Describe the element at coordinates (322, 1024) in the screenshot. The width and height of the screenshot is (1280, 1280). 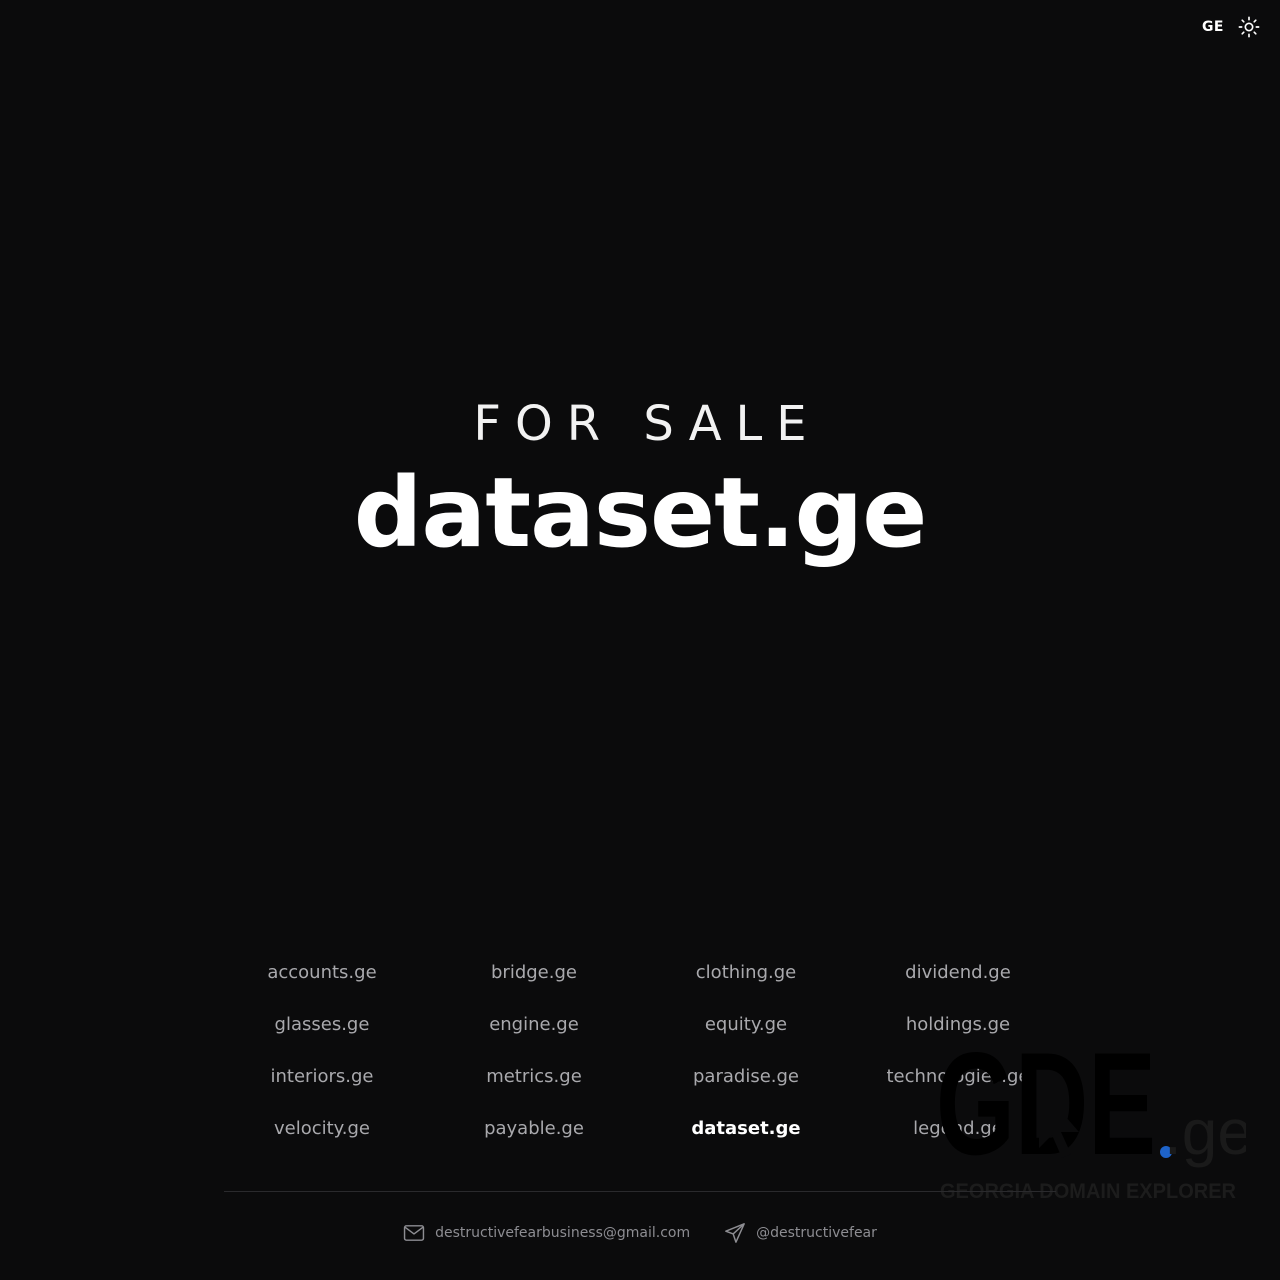
I see `domain-link: glasses.ge` at that location.